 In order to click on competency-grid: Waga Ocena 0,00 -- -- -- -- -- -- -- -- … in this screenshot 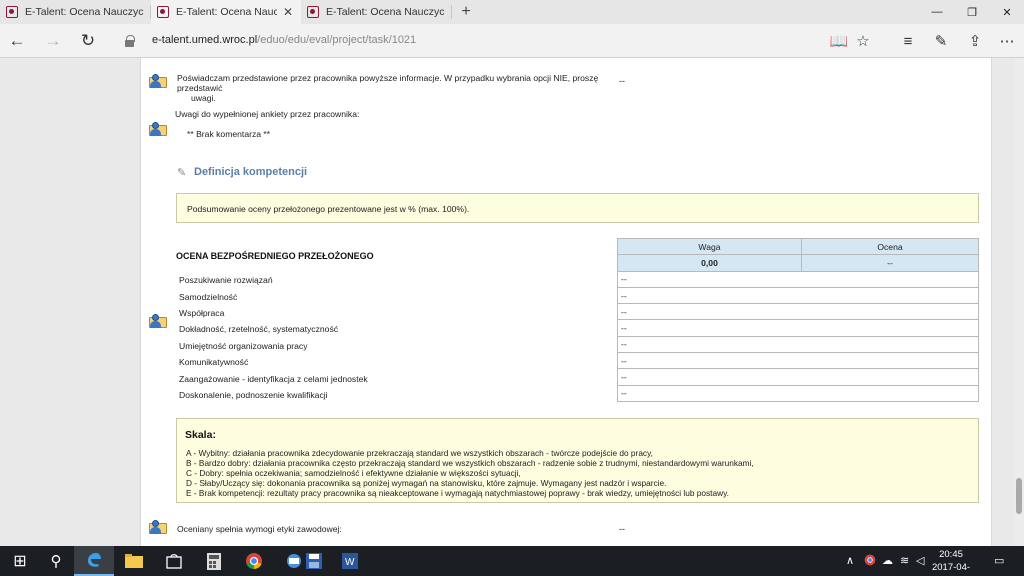, I will do `click(798, 319)`.